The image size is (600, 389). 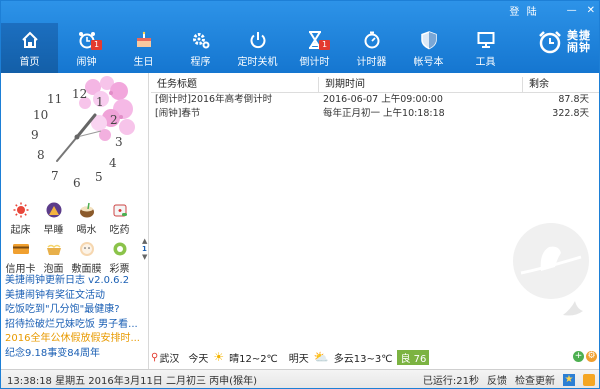 I want to click on nav-birthday: 生日, so click(x=143, y=48).